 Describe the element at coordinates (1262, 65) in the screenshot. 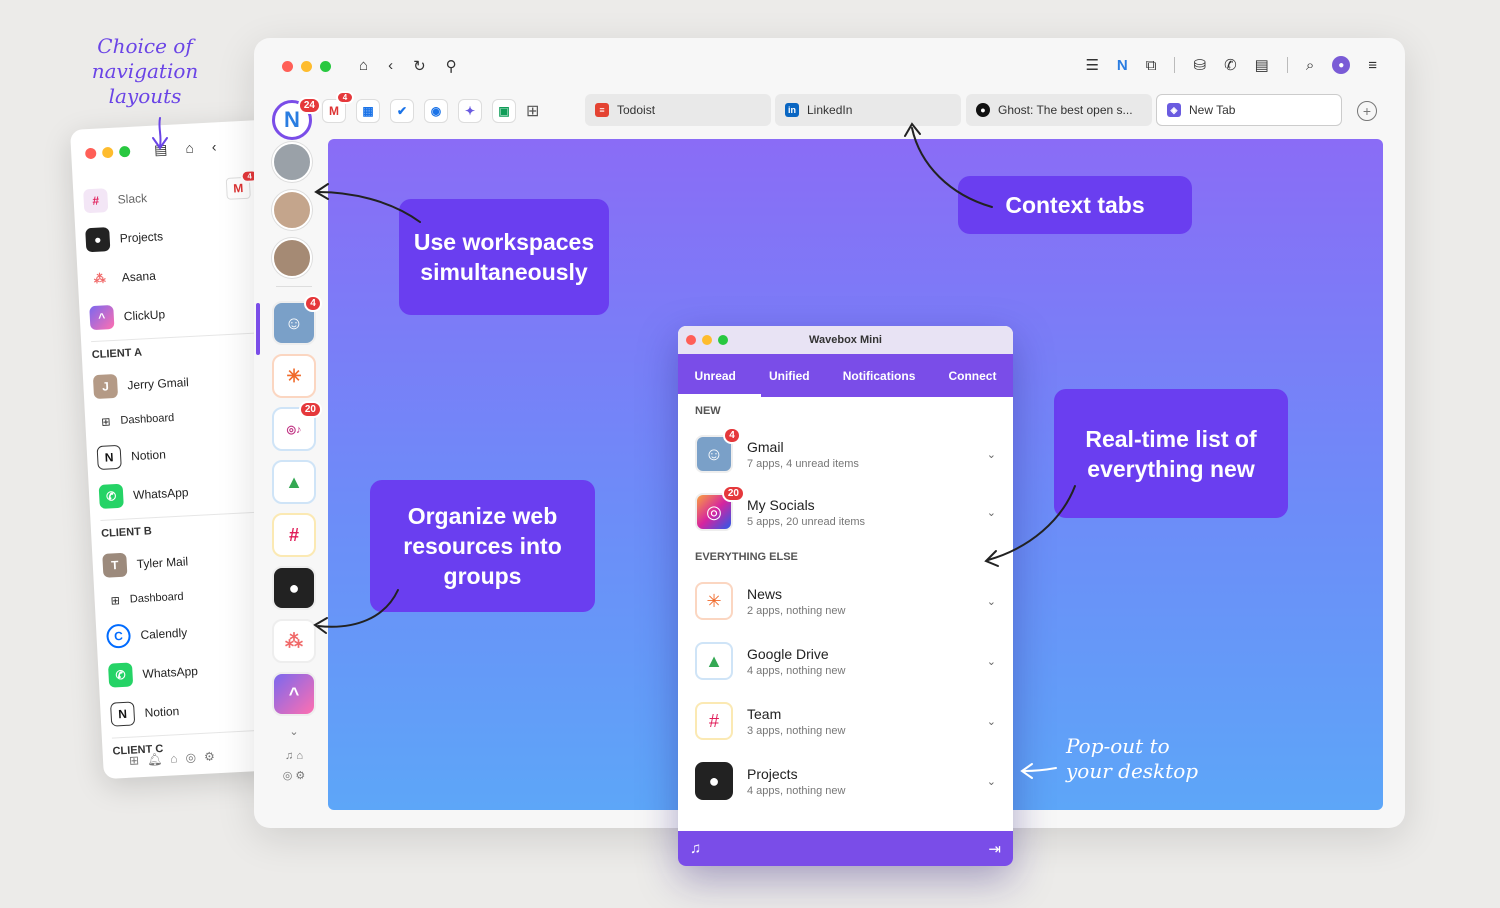

I see `reading-list-icon: ▤` at that location.